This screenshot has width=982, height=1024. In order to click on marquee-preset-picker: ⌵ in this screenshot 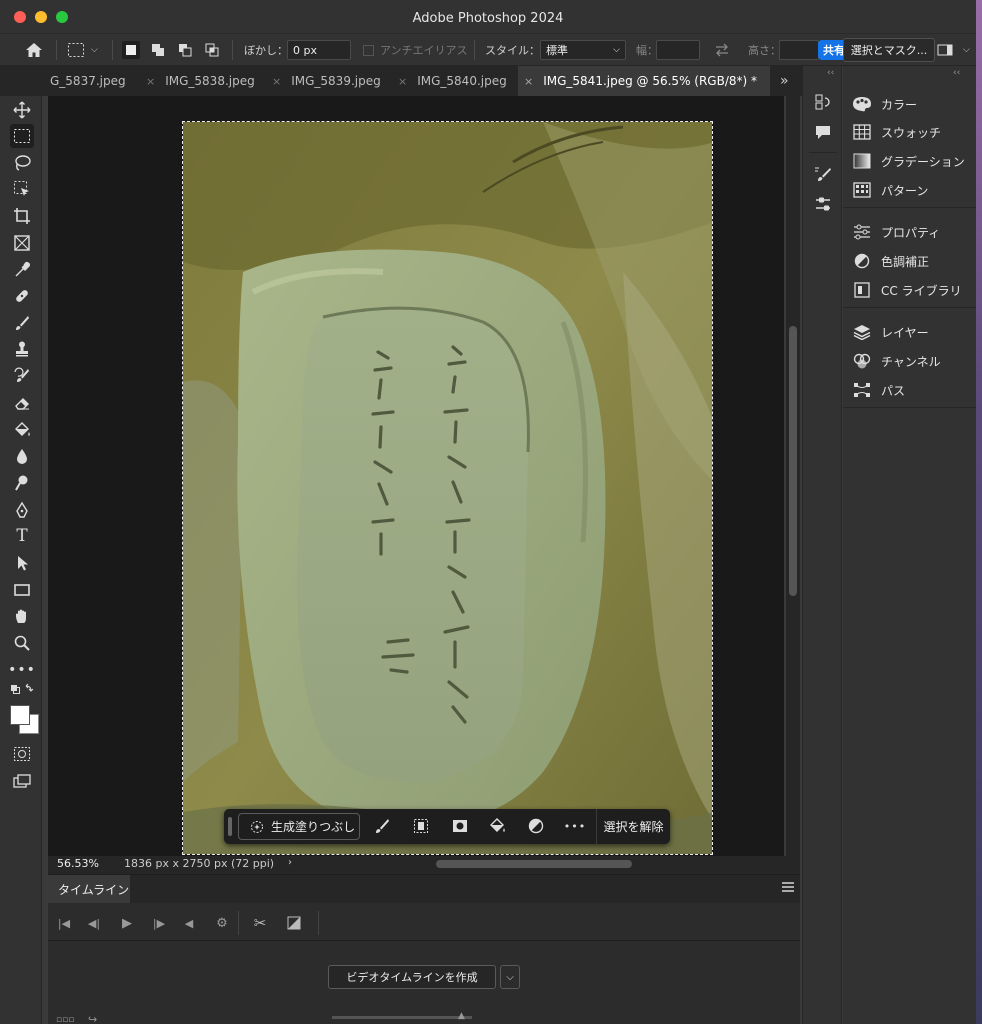, I will do `click(82, 50)`.